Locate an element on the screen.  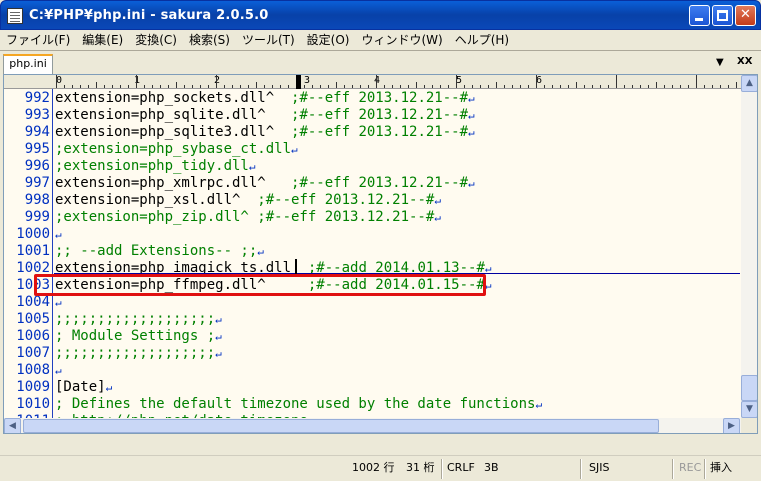
vertical-scrollbar: ▲ ▼ is located at coordinates (749, 246).